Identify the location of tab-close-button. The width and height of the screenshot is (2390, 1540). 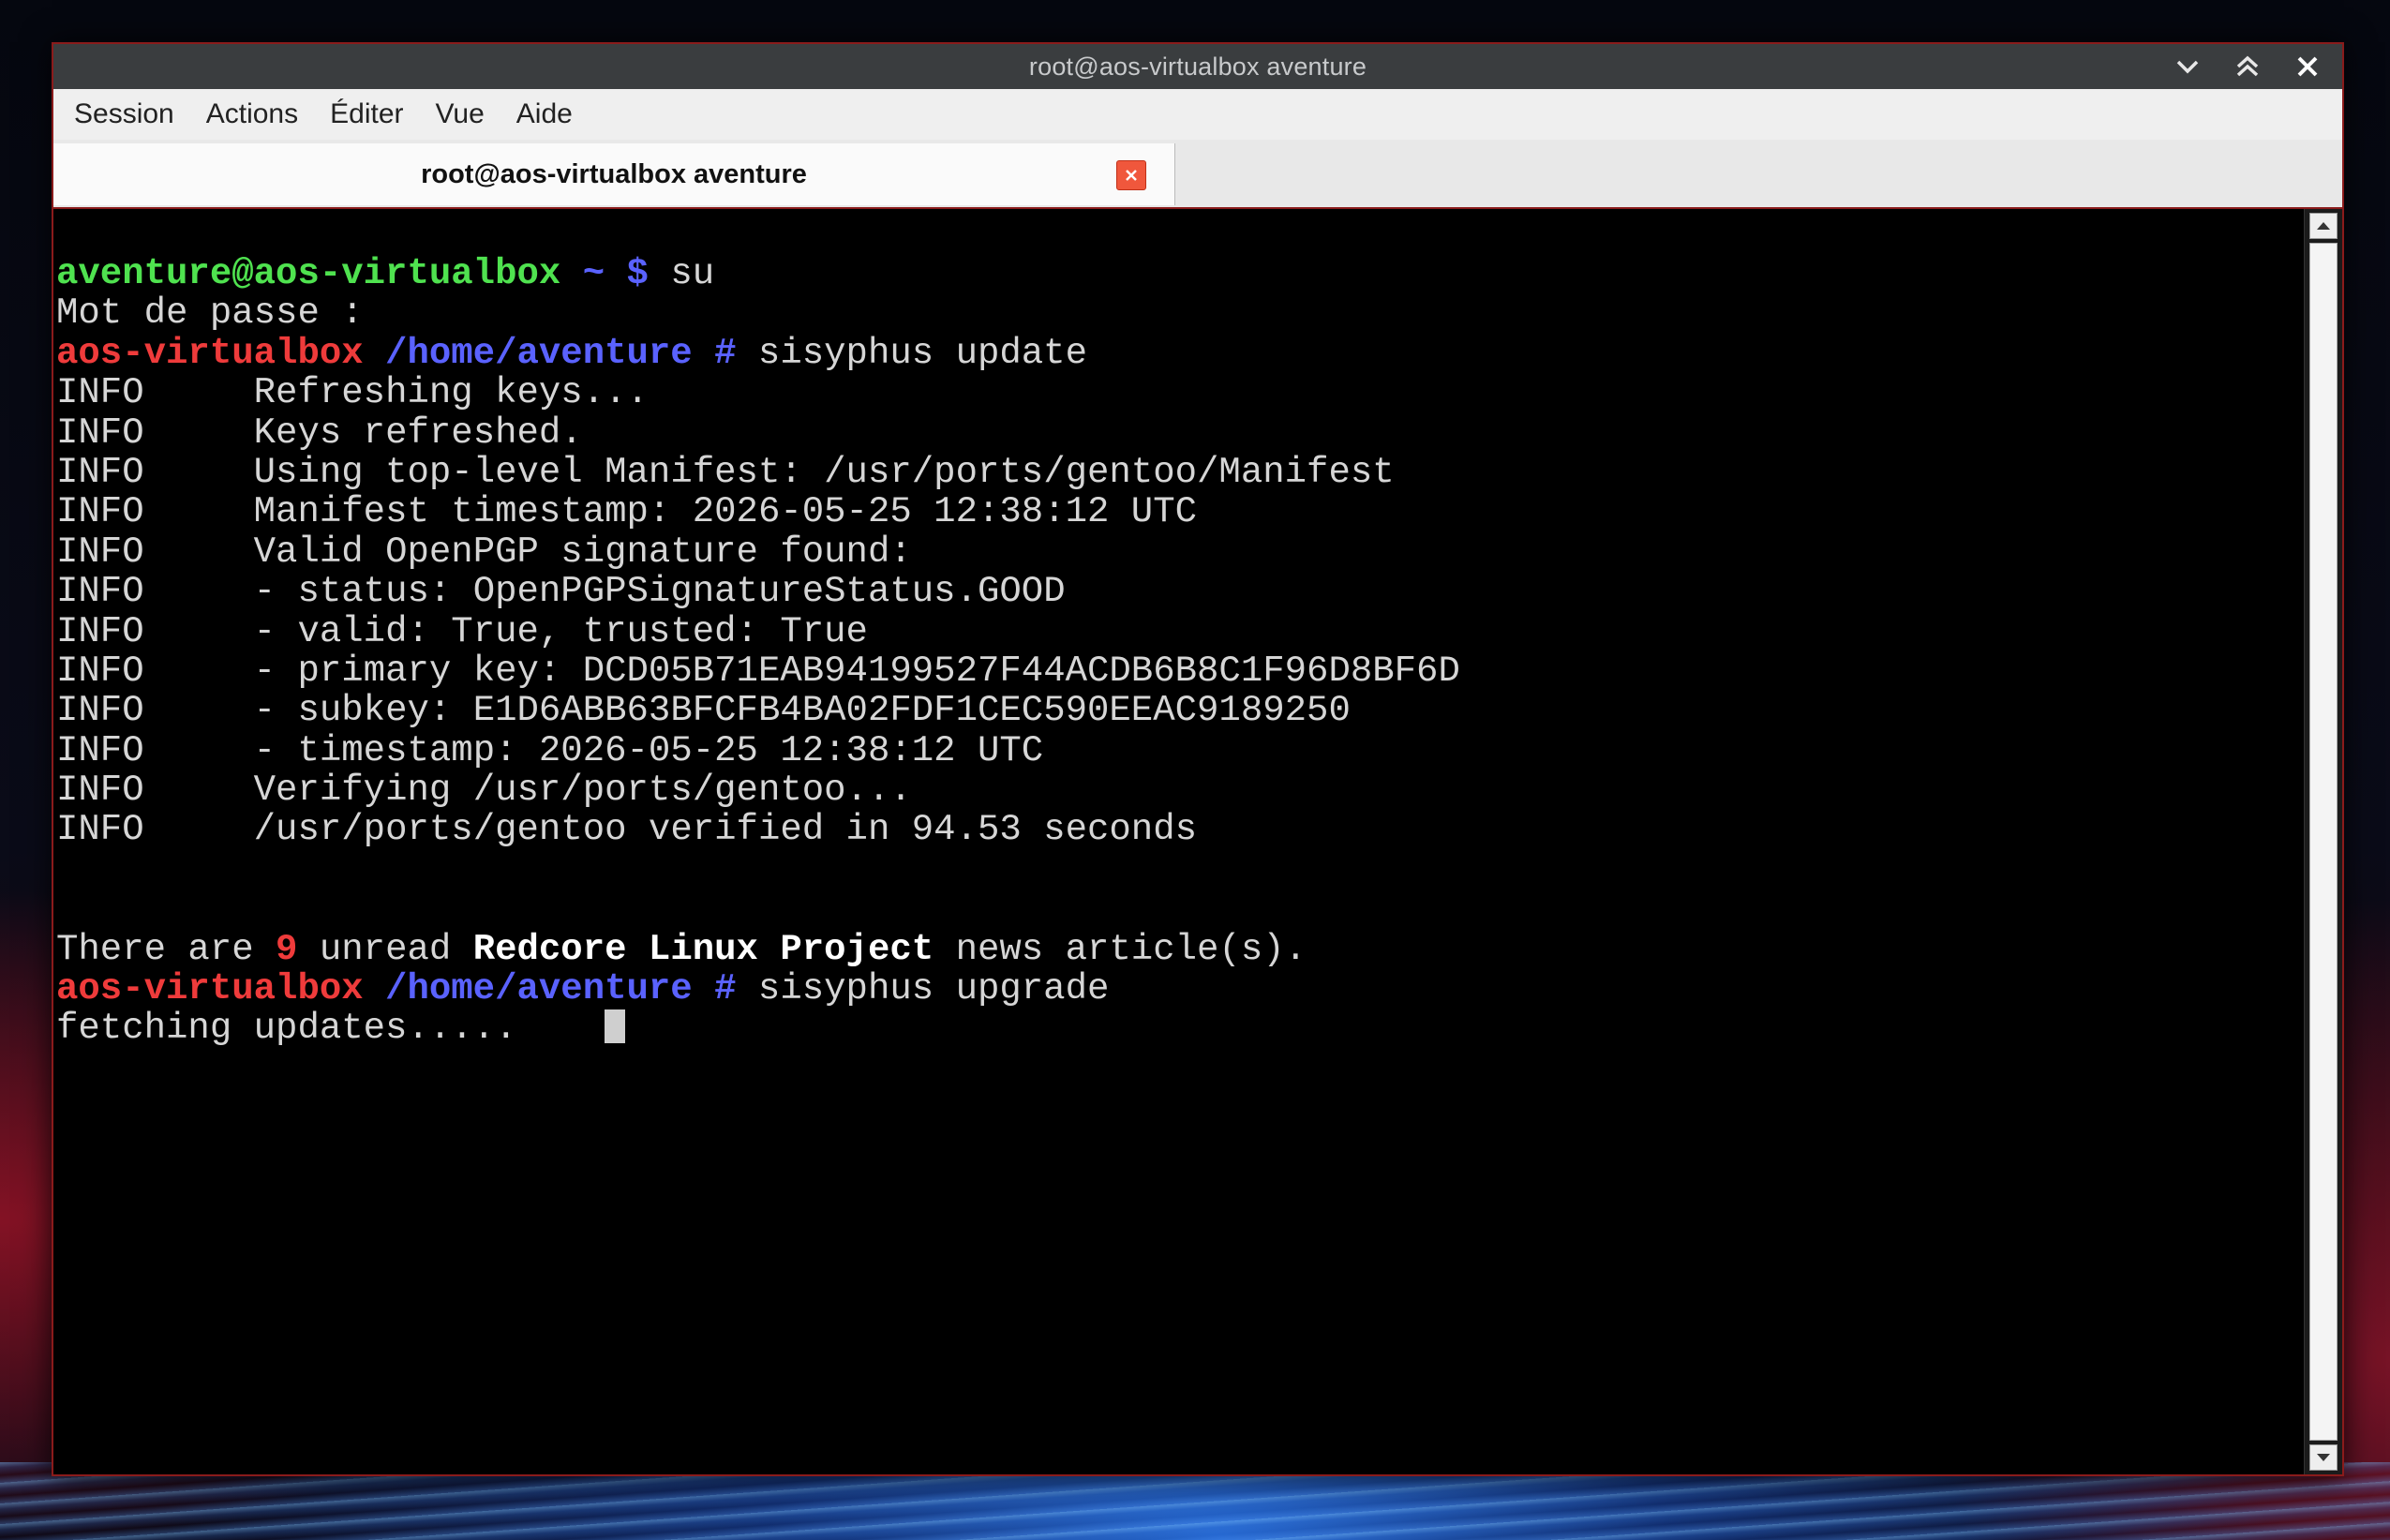
(1131, 175).